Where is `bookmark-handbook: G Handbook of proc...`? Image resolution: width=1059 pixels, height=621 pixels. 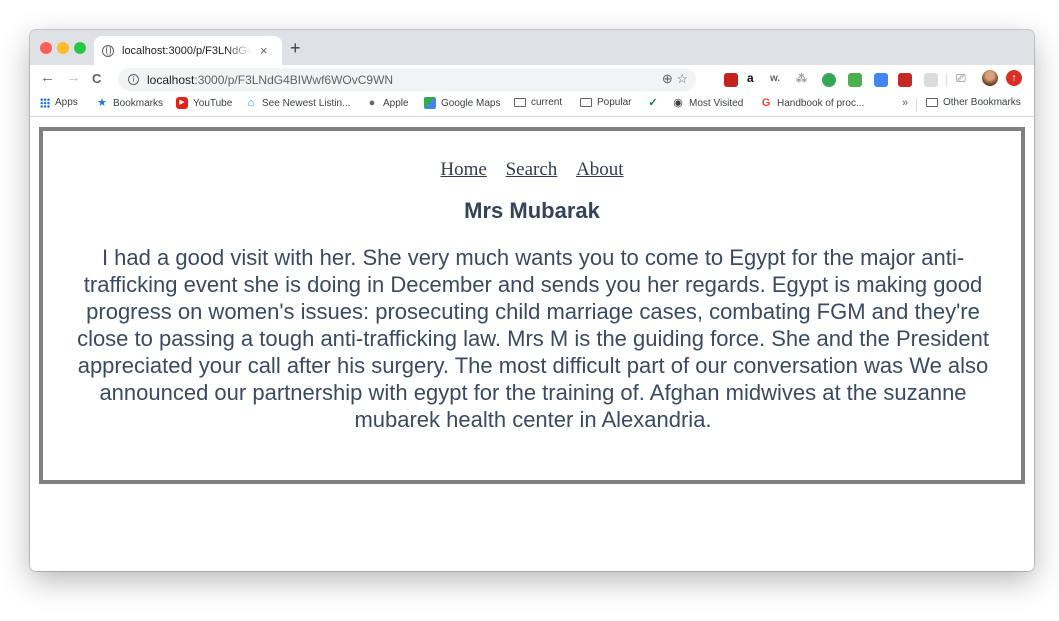 bookmark-handbook: G Handbook of proc... is located at coordinates (812, 103).